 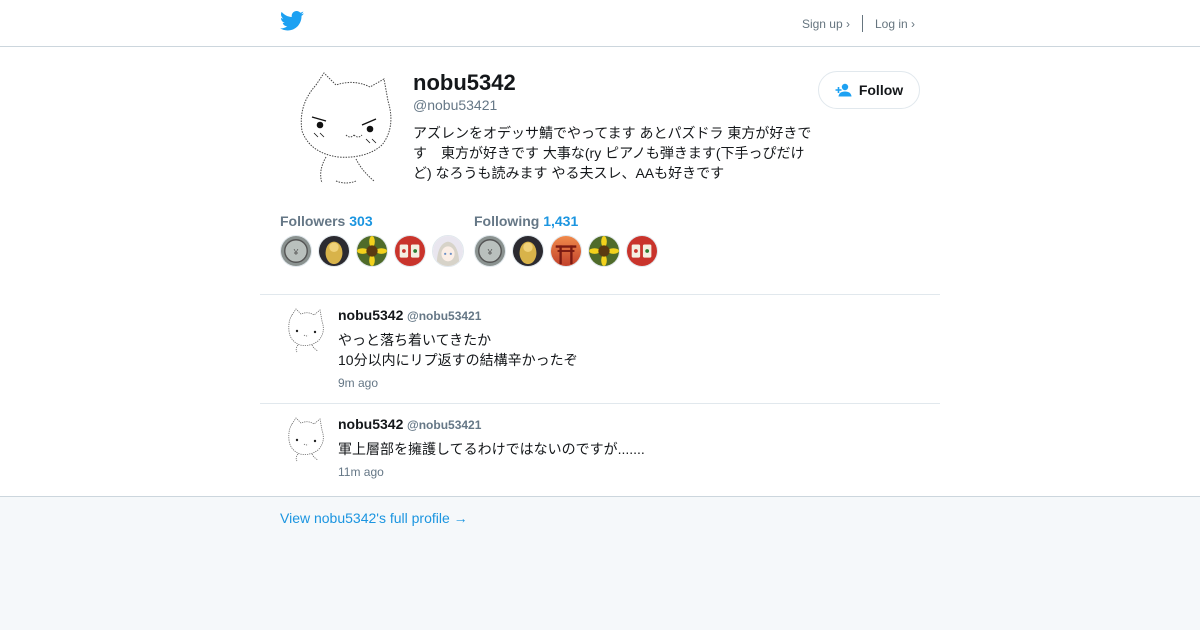 I want to click on tweet-timestamp: 9m ago, so click(x=358, y=383).